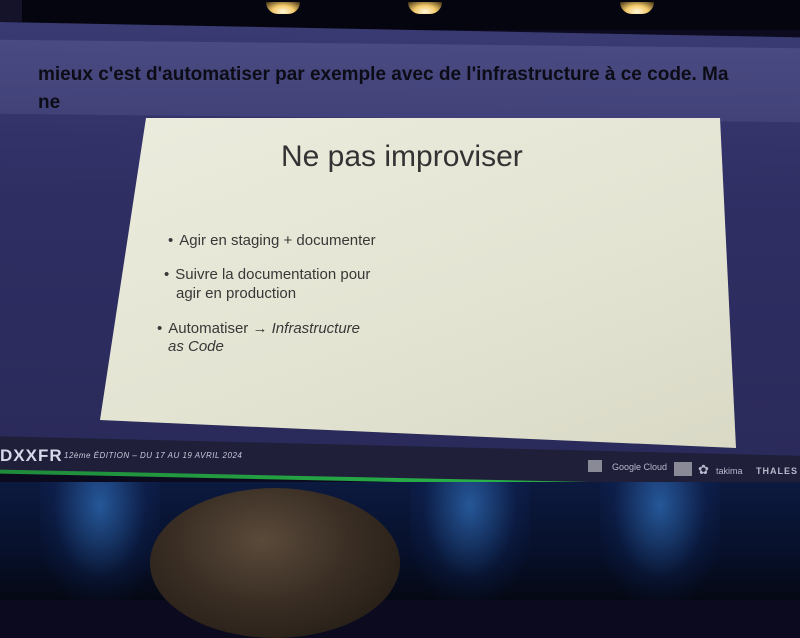 Image resolution: width=800 pixels, height=638 pixels. Describe the element at coordinates (259, 328) in the screenshot. I see `bullet-item: • Automatiser → Infrastructure` at that location.